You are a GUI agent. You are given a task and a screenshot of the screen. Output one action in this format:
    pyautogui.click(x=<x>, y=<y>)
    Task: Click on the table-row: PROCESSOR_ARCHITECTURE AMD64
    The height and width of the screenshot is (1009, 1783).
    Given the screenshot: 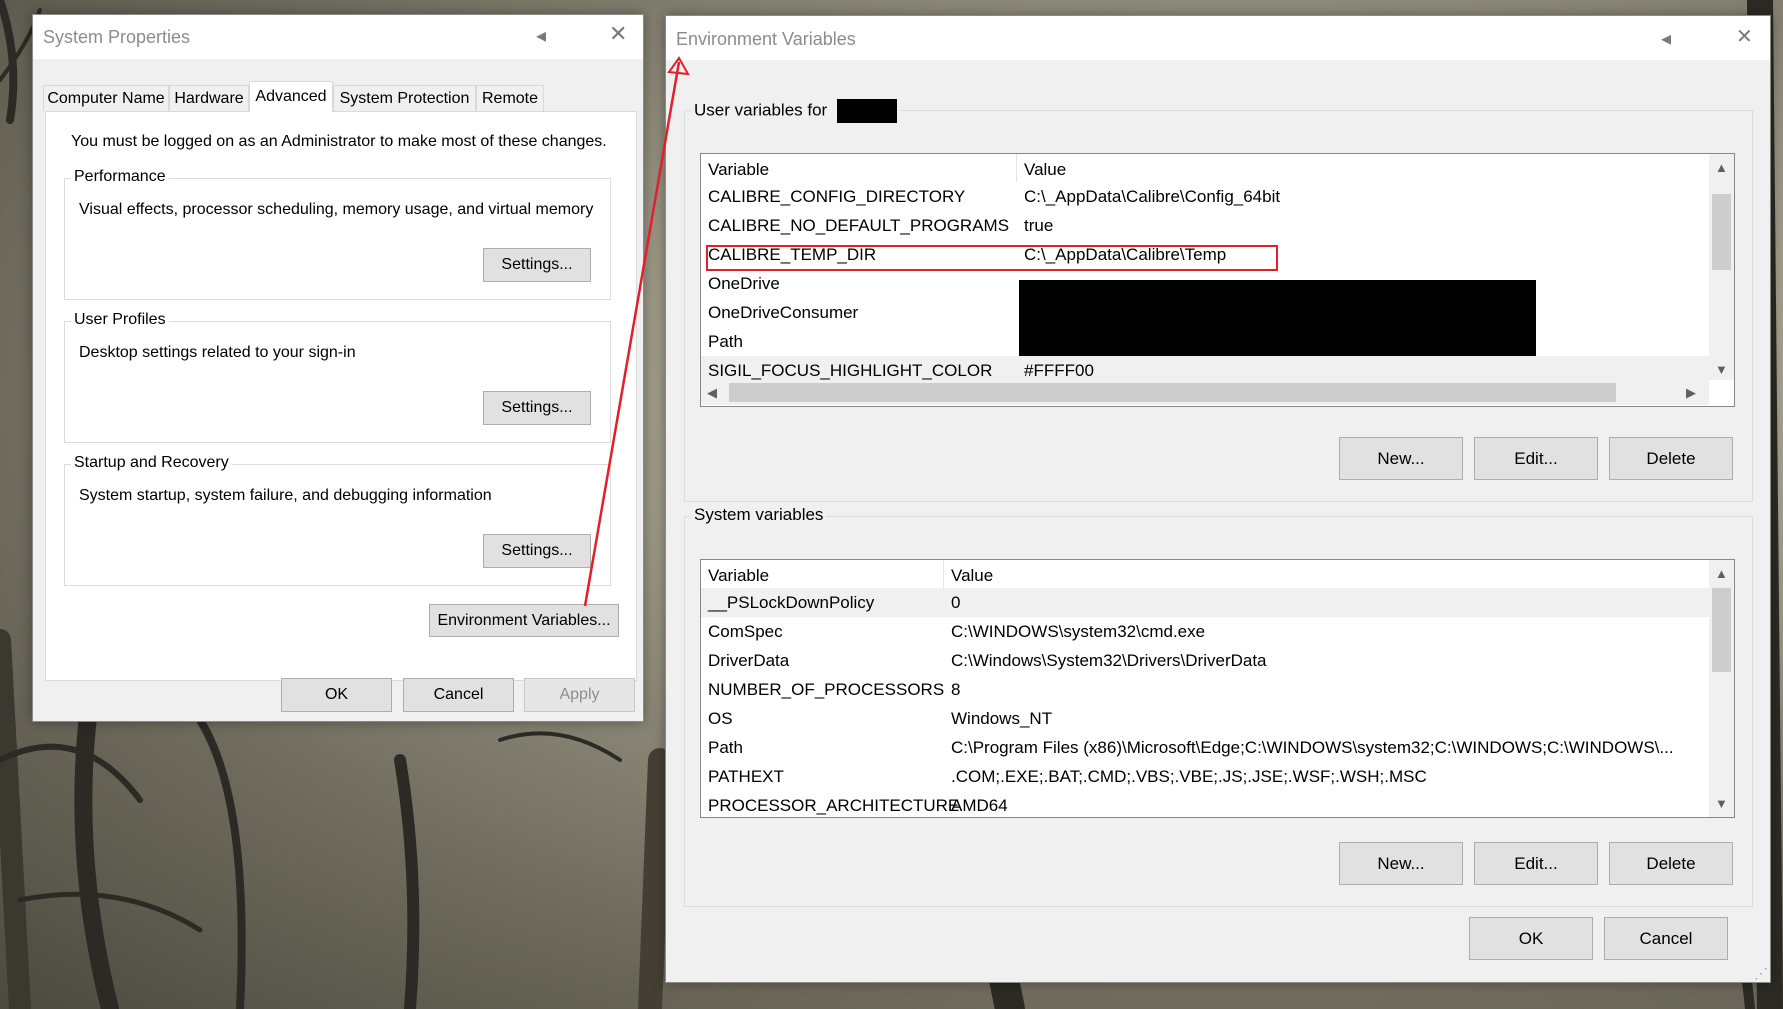 What is the action you would take?
    pyautogui.click(x=1205, y=804)
    